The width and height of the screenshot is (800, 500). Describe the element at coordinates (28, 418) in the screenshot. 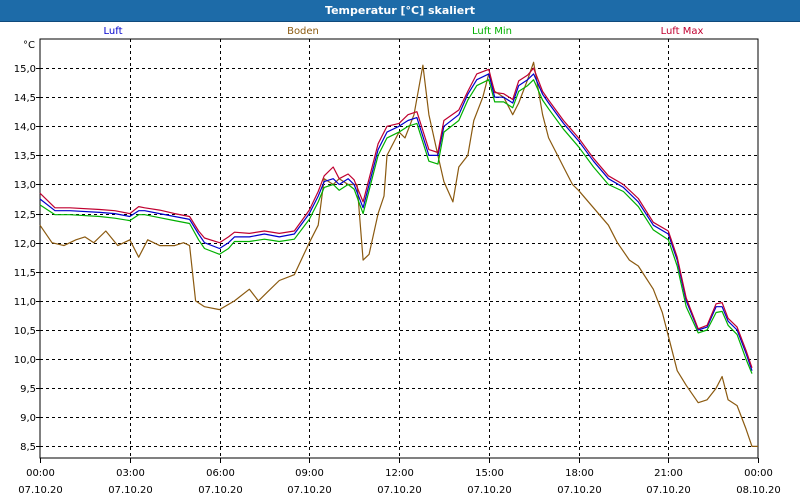

I see `y-tick-label: 9,0` at that location.